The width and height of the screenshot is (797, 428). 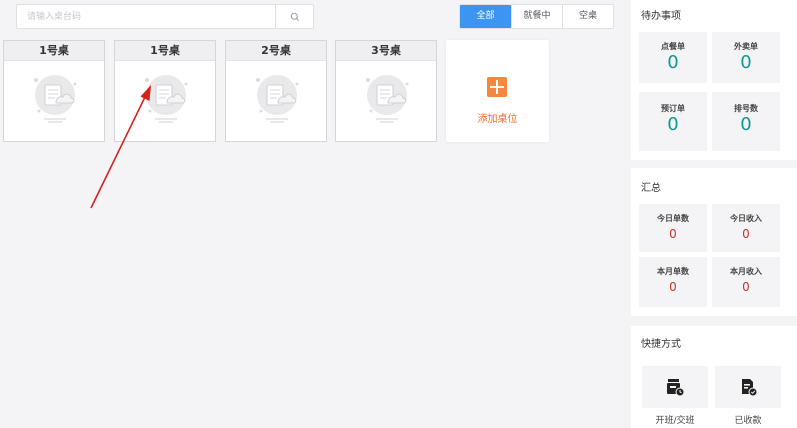 I want to click on shortcuts-title: 快捷方式, so click(x=661, y=344).